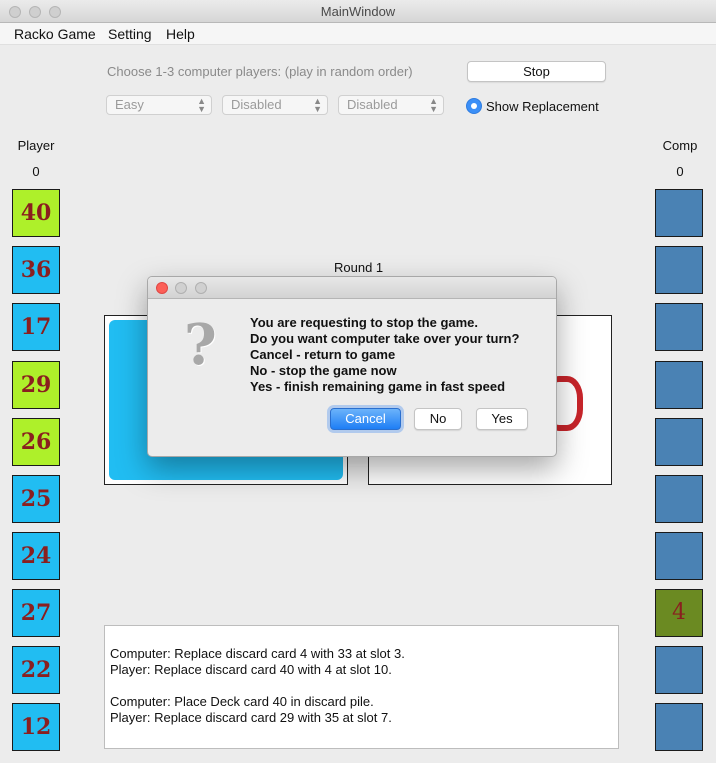 This screenshot has width=716, height=763. I want to click on player-card-slot-8: 27, so click(36, 613).